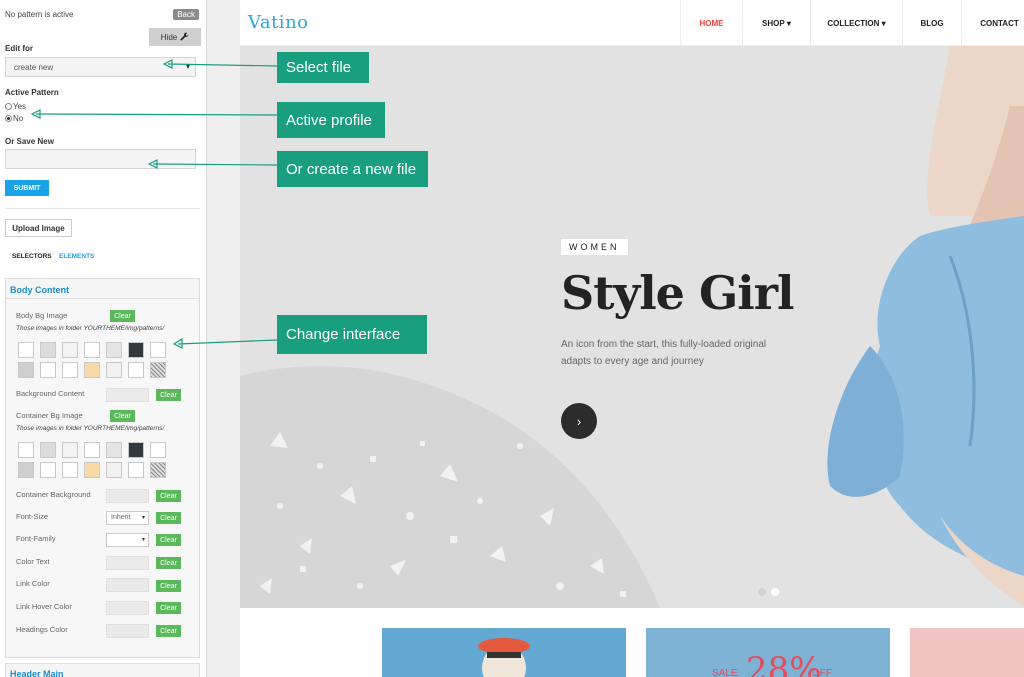  I want to click on slider-dot, so click(762, 592).